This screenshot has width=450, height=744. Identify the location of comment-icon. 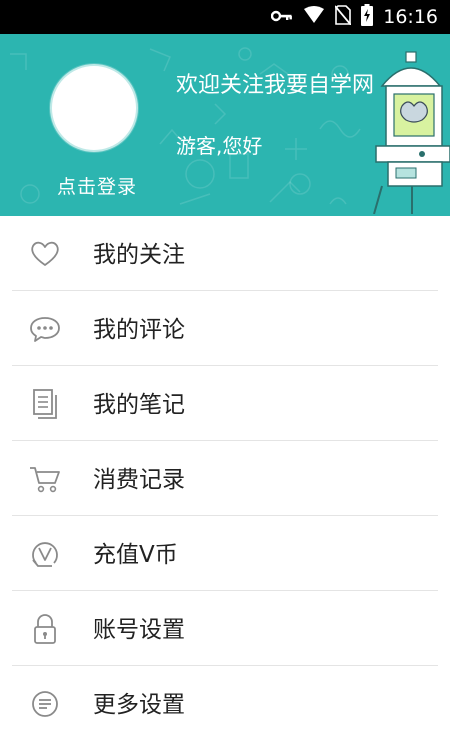
(45, 329).